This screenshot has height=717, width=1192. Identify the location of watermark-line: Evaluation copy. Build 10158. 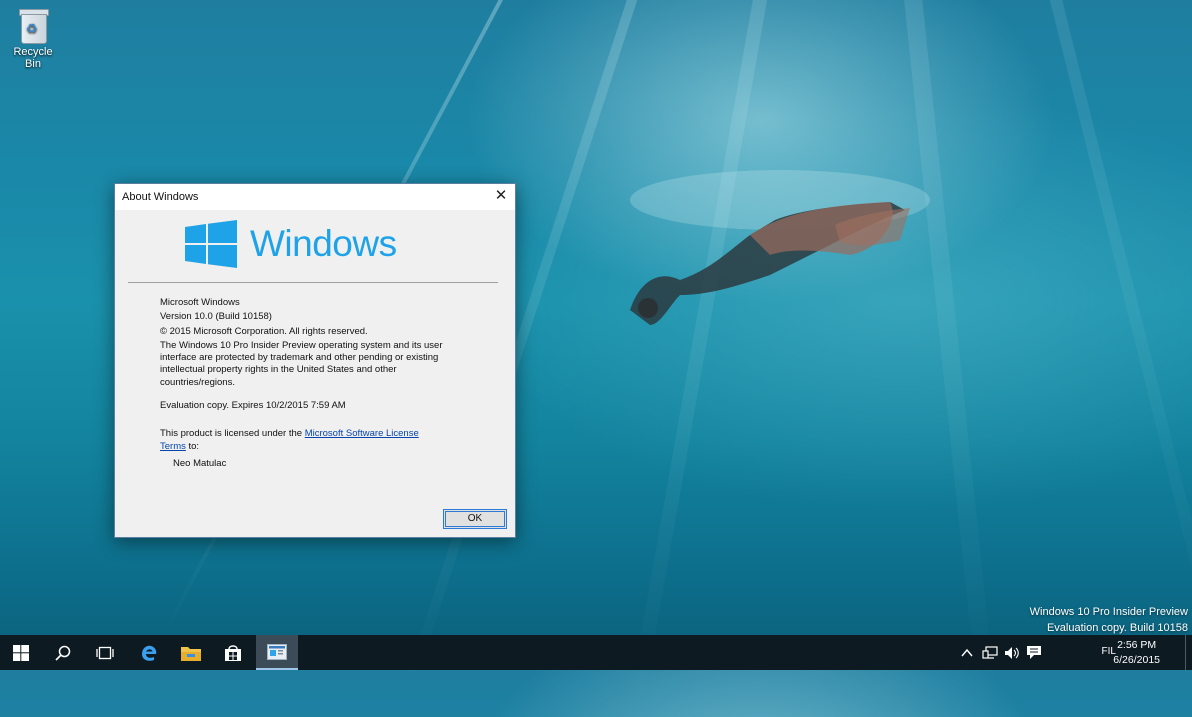
(1117, 628).